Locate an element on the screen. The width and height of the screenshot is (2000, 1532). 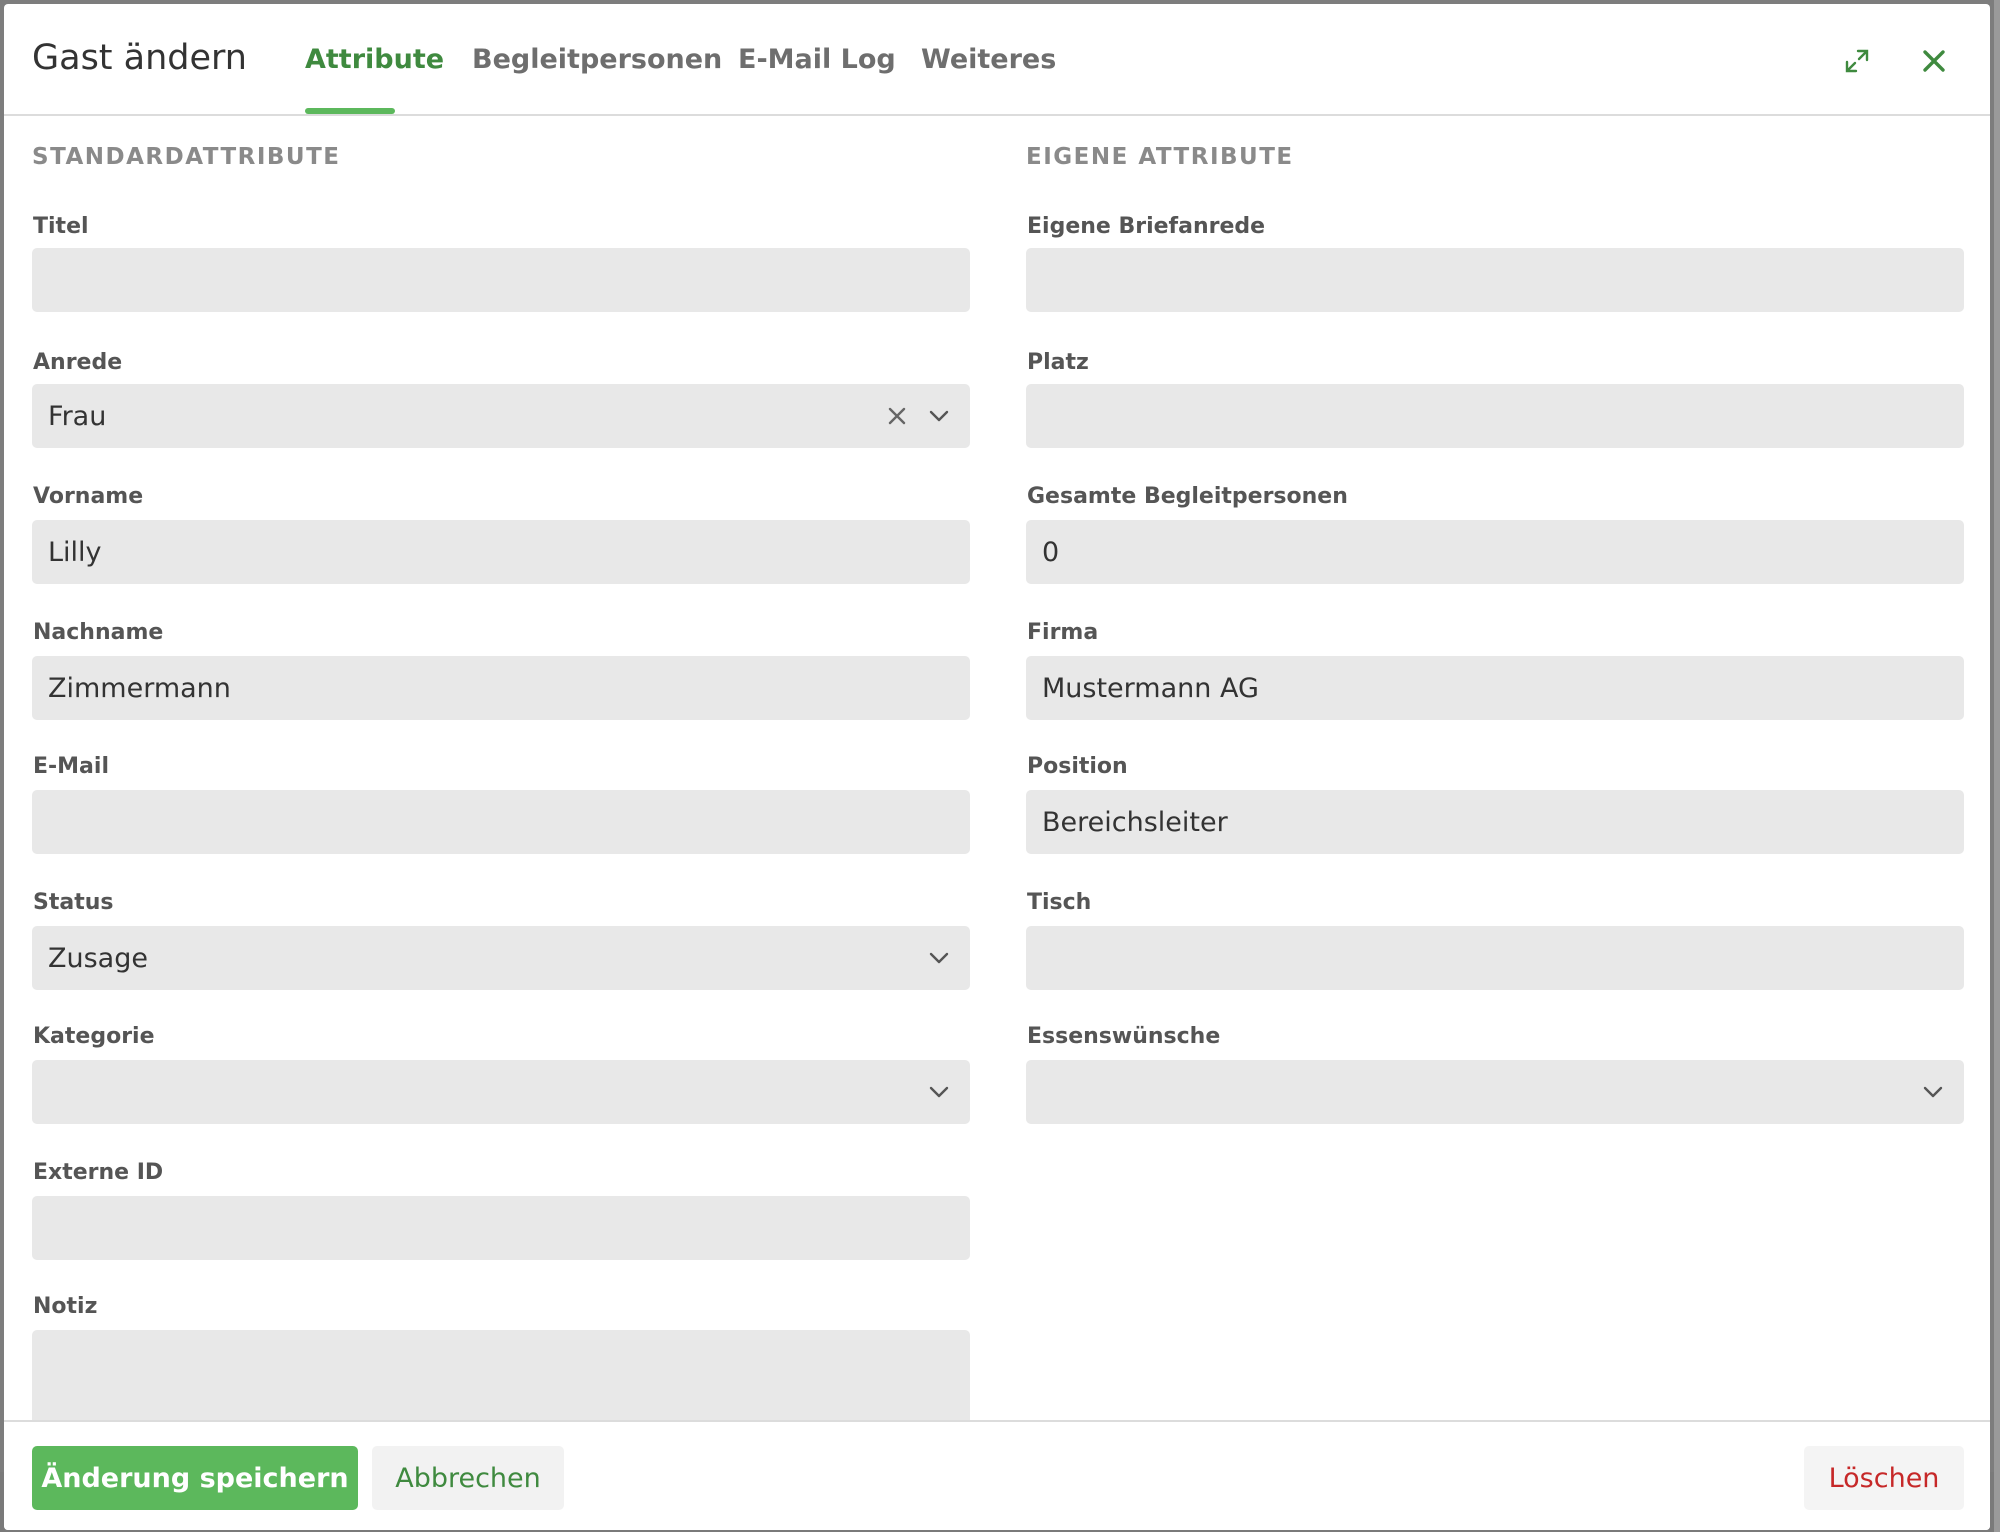
label-vorname: Vorname is located at coordinates (88, 496).